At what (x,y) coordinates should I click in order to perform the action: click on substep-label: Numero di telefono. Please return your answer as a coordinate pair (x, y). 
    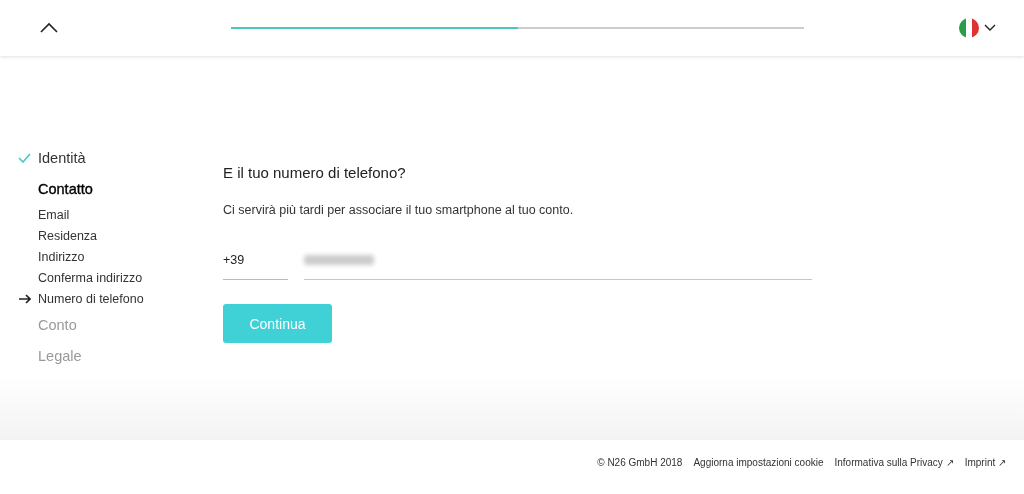
    Looking at the image, I should click on (91, 298).